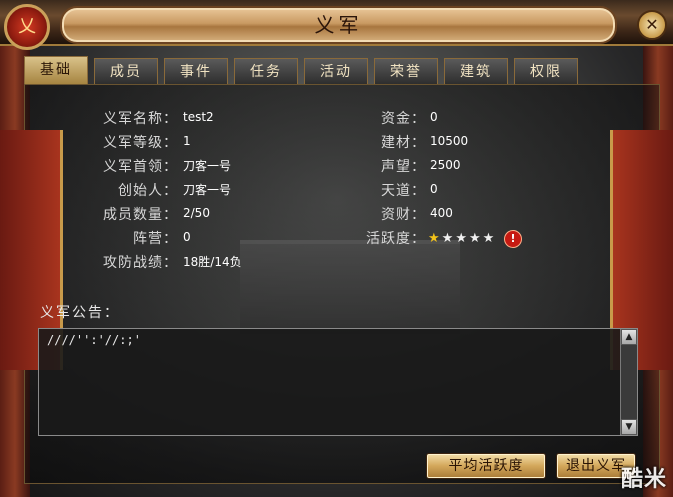 The height and width of the screenshot is (497, 673). What do you see at coordinates (449, 141) in the screenshot?
I see `materials-value: 10500` at bounding box center [449, 141].